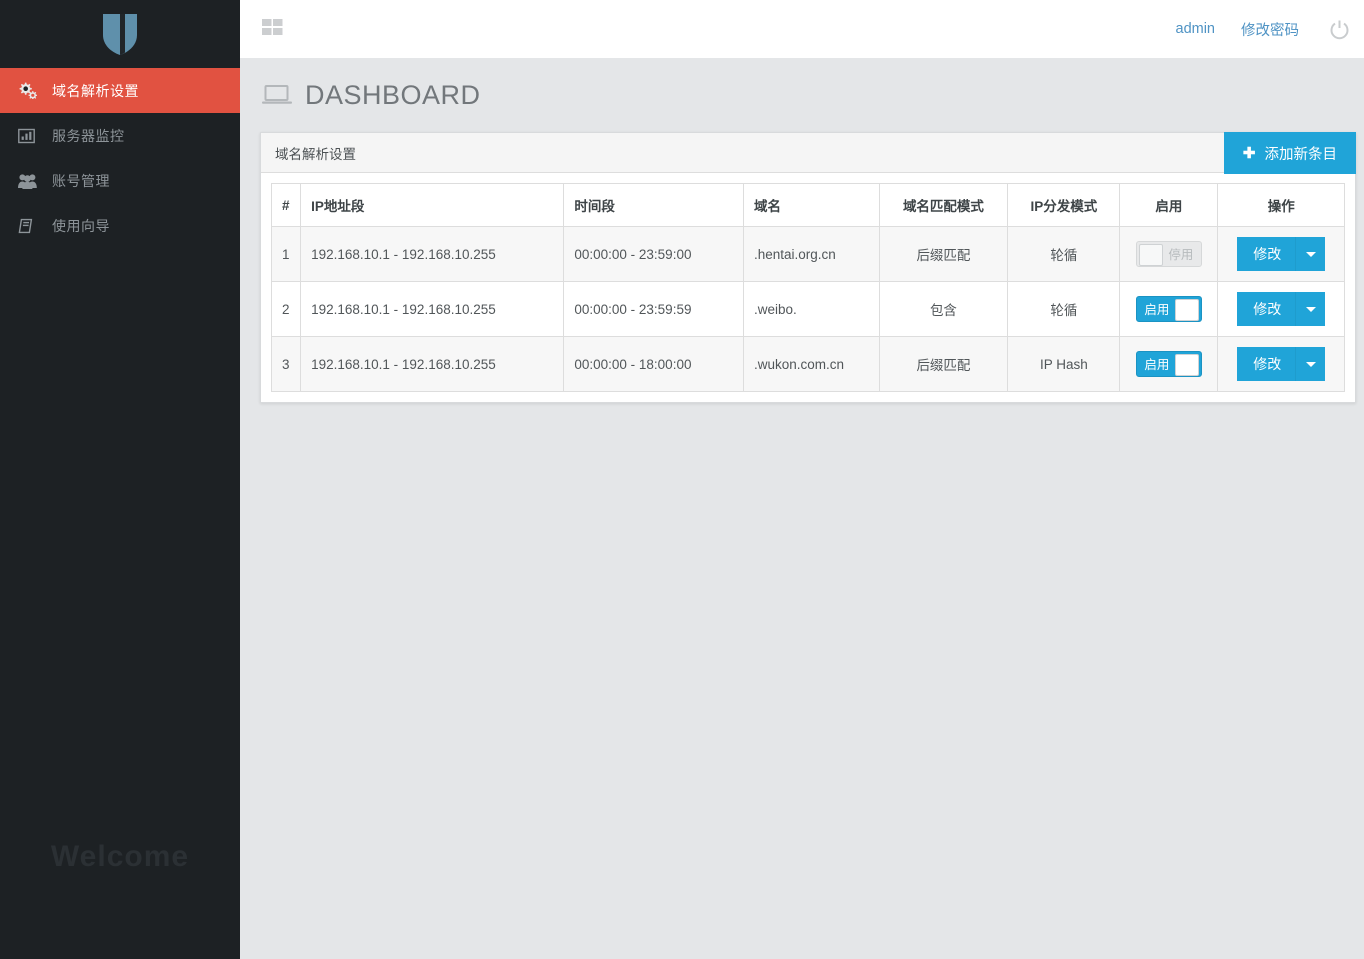 This screenshot has height=959, width=1364. I want to click on table-header-row: # IP地址段 时间段 域名 域名匹配模式 IP分发模式 启用 操作, so click(807, 205).